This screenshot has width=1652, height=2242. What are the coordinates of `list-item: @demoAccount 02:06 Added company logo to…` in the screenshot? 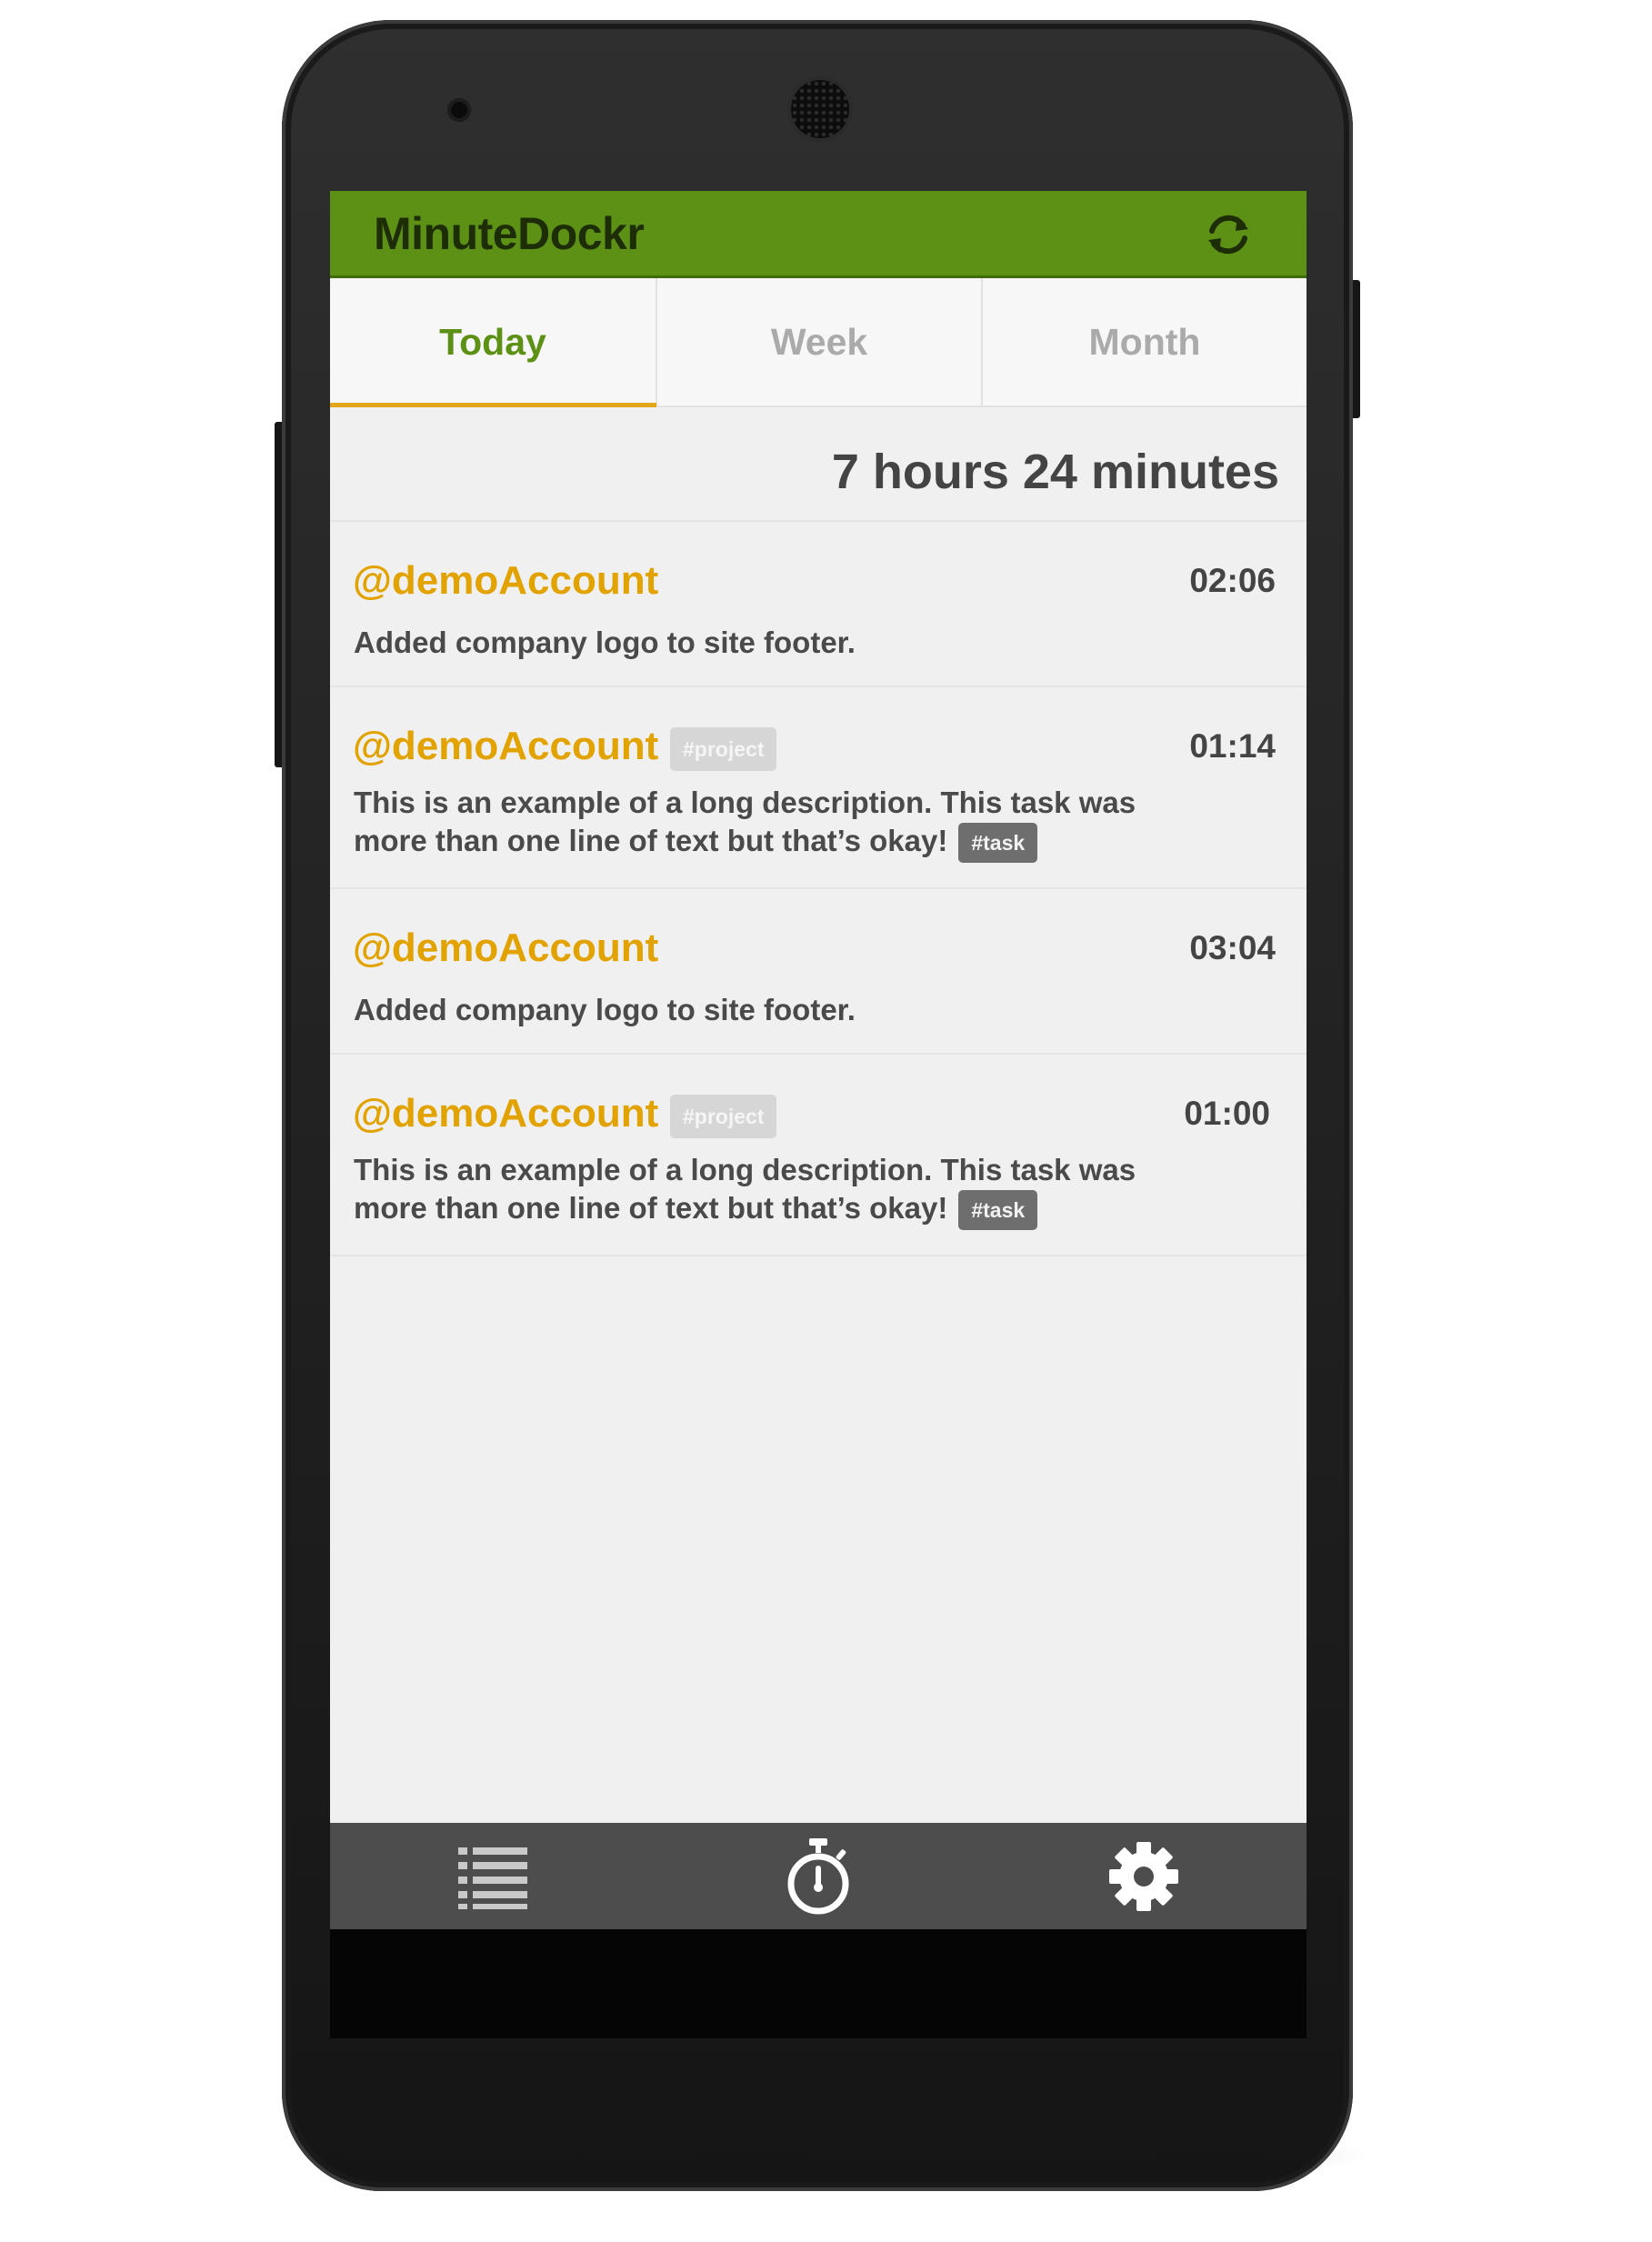 It's located at (818, 604).